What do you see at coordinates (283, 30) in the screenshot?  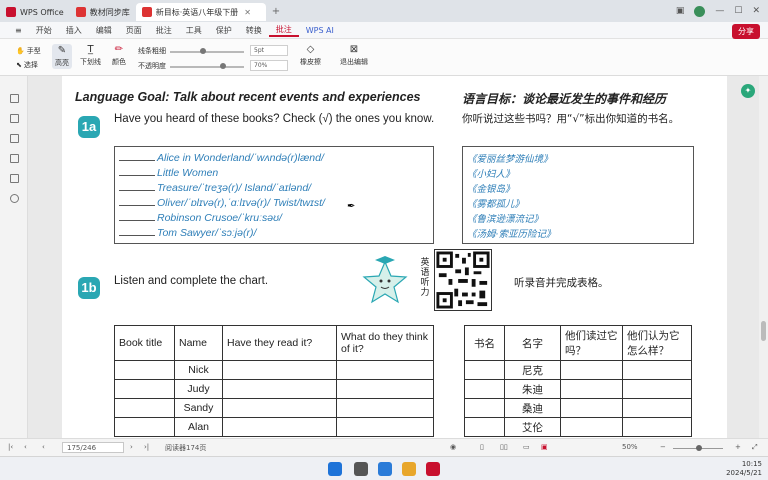 I see `menu-annotate-active: 批注` at bounding box center [283, 30].